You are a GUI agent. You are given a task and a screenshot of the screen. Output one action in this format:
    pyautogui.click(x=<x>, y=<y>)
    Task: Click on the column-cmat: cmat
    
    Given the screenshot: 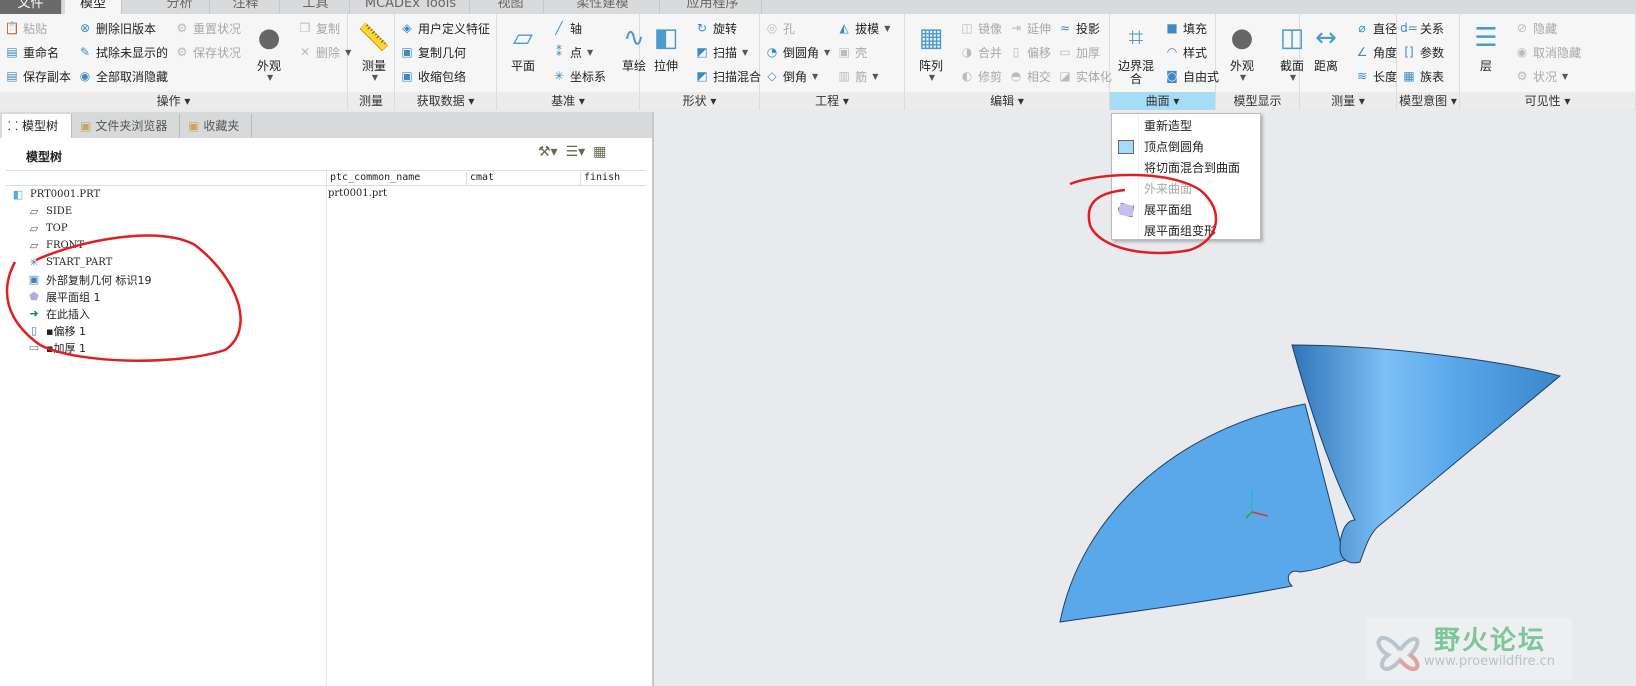 What is the action you would take?
    pyautogui.click(x=523, y=179)
    